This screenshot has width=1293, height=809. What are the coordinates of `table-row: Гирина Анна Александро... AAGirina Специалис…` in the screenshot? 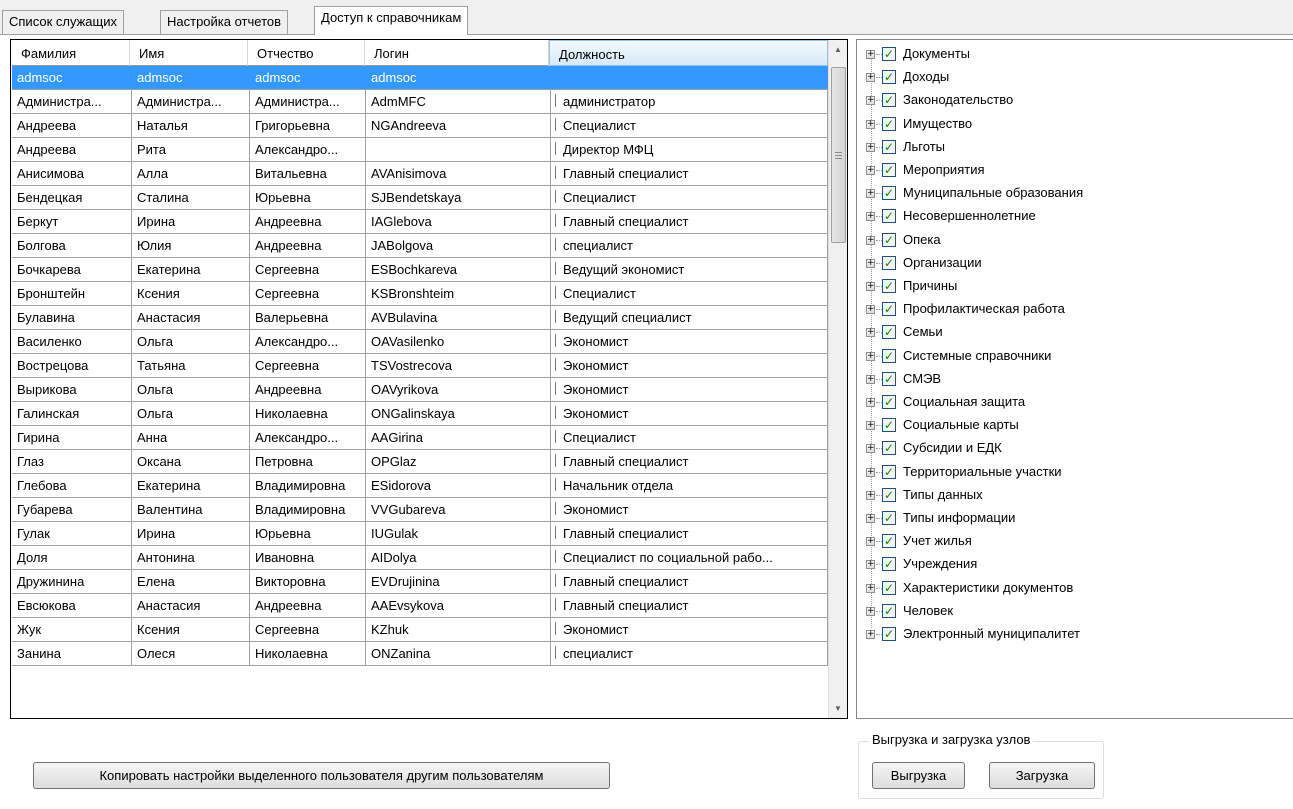 It's located at (420, 438).